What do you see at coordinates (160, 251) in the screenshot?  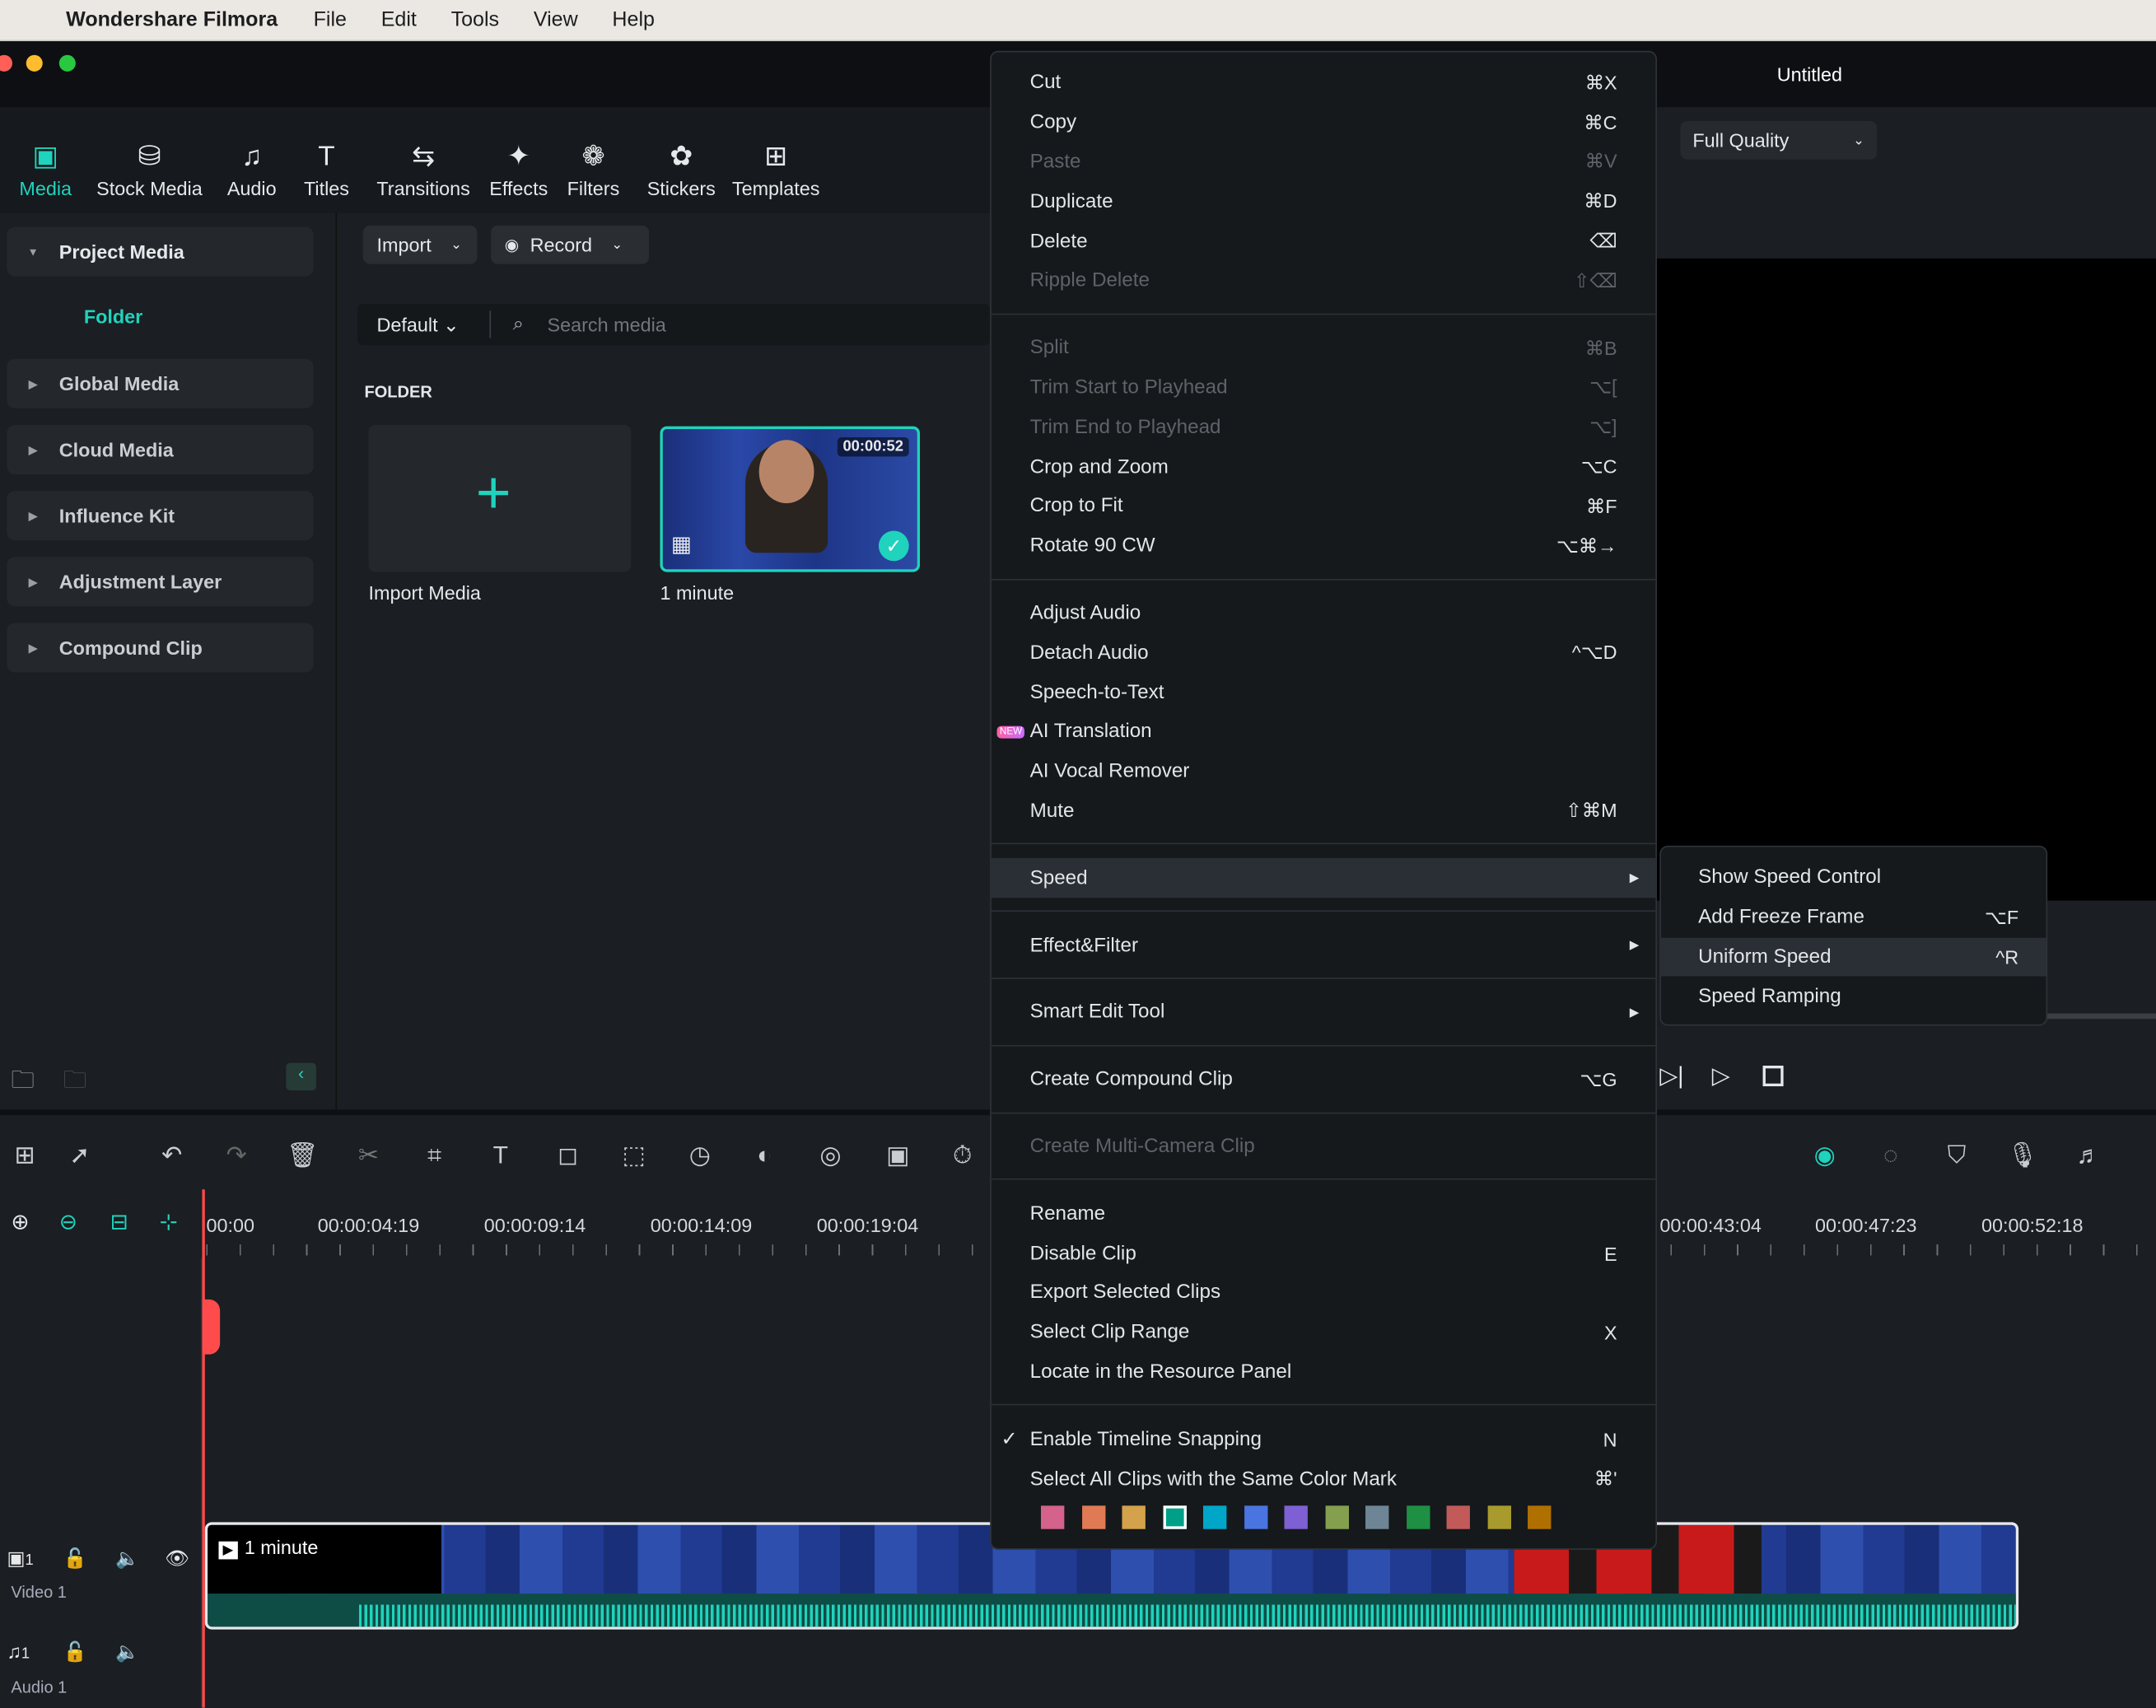 I see `sidebar-item-project-media: ▼ Project Media` at bounding box center [160, 251].